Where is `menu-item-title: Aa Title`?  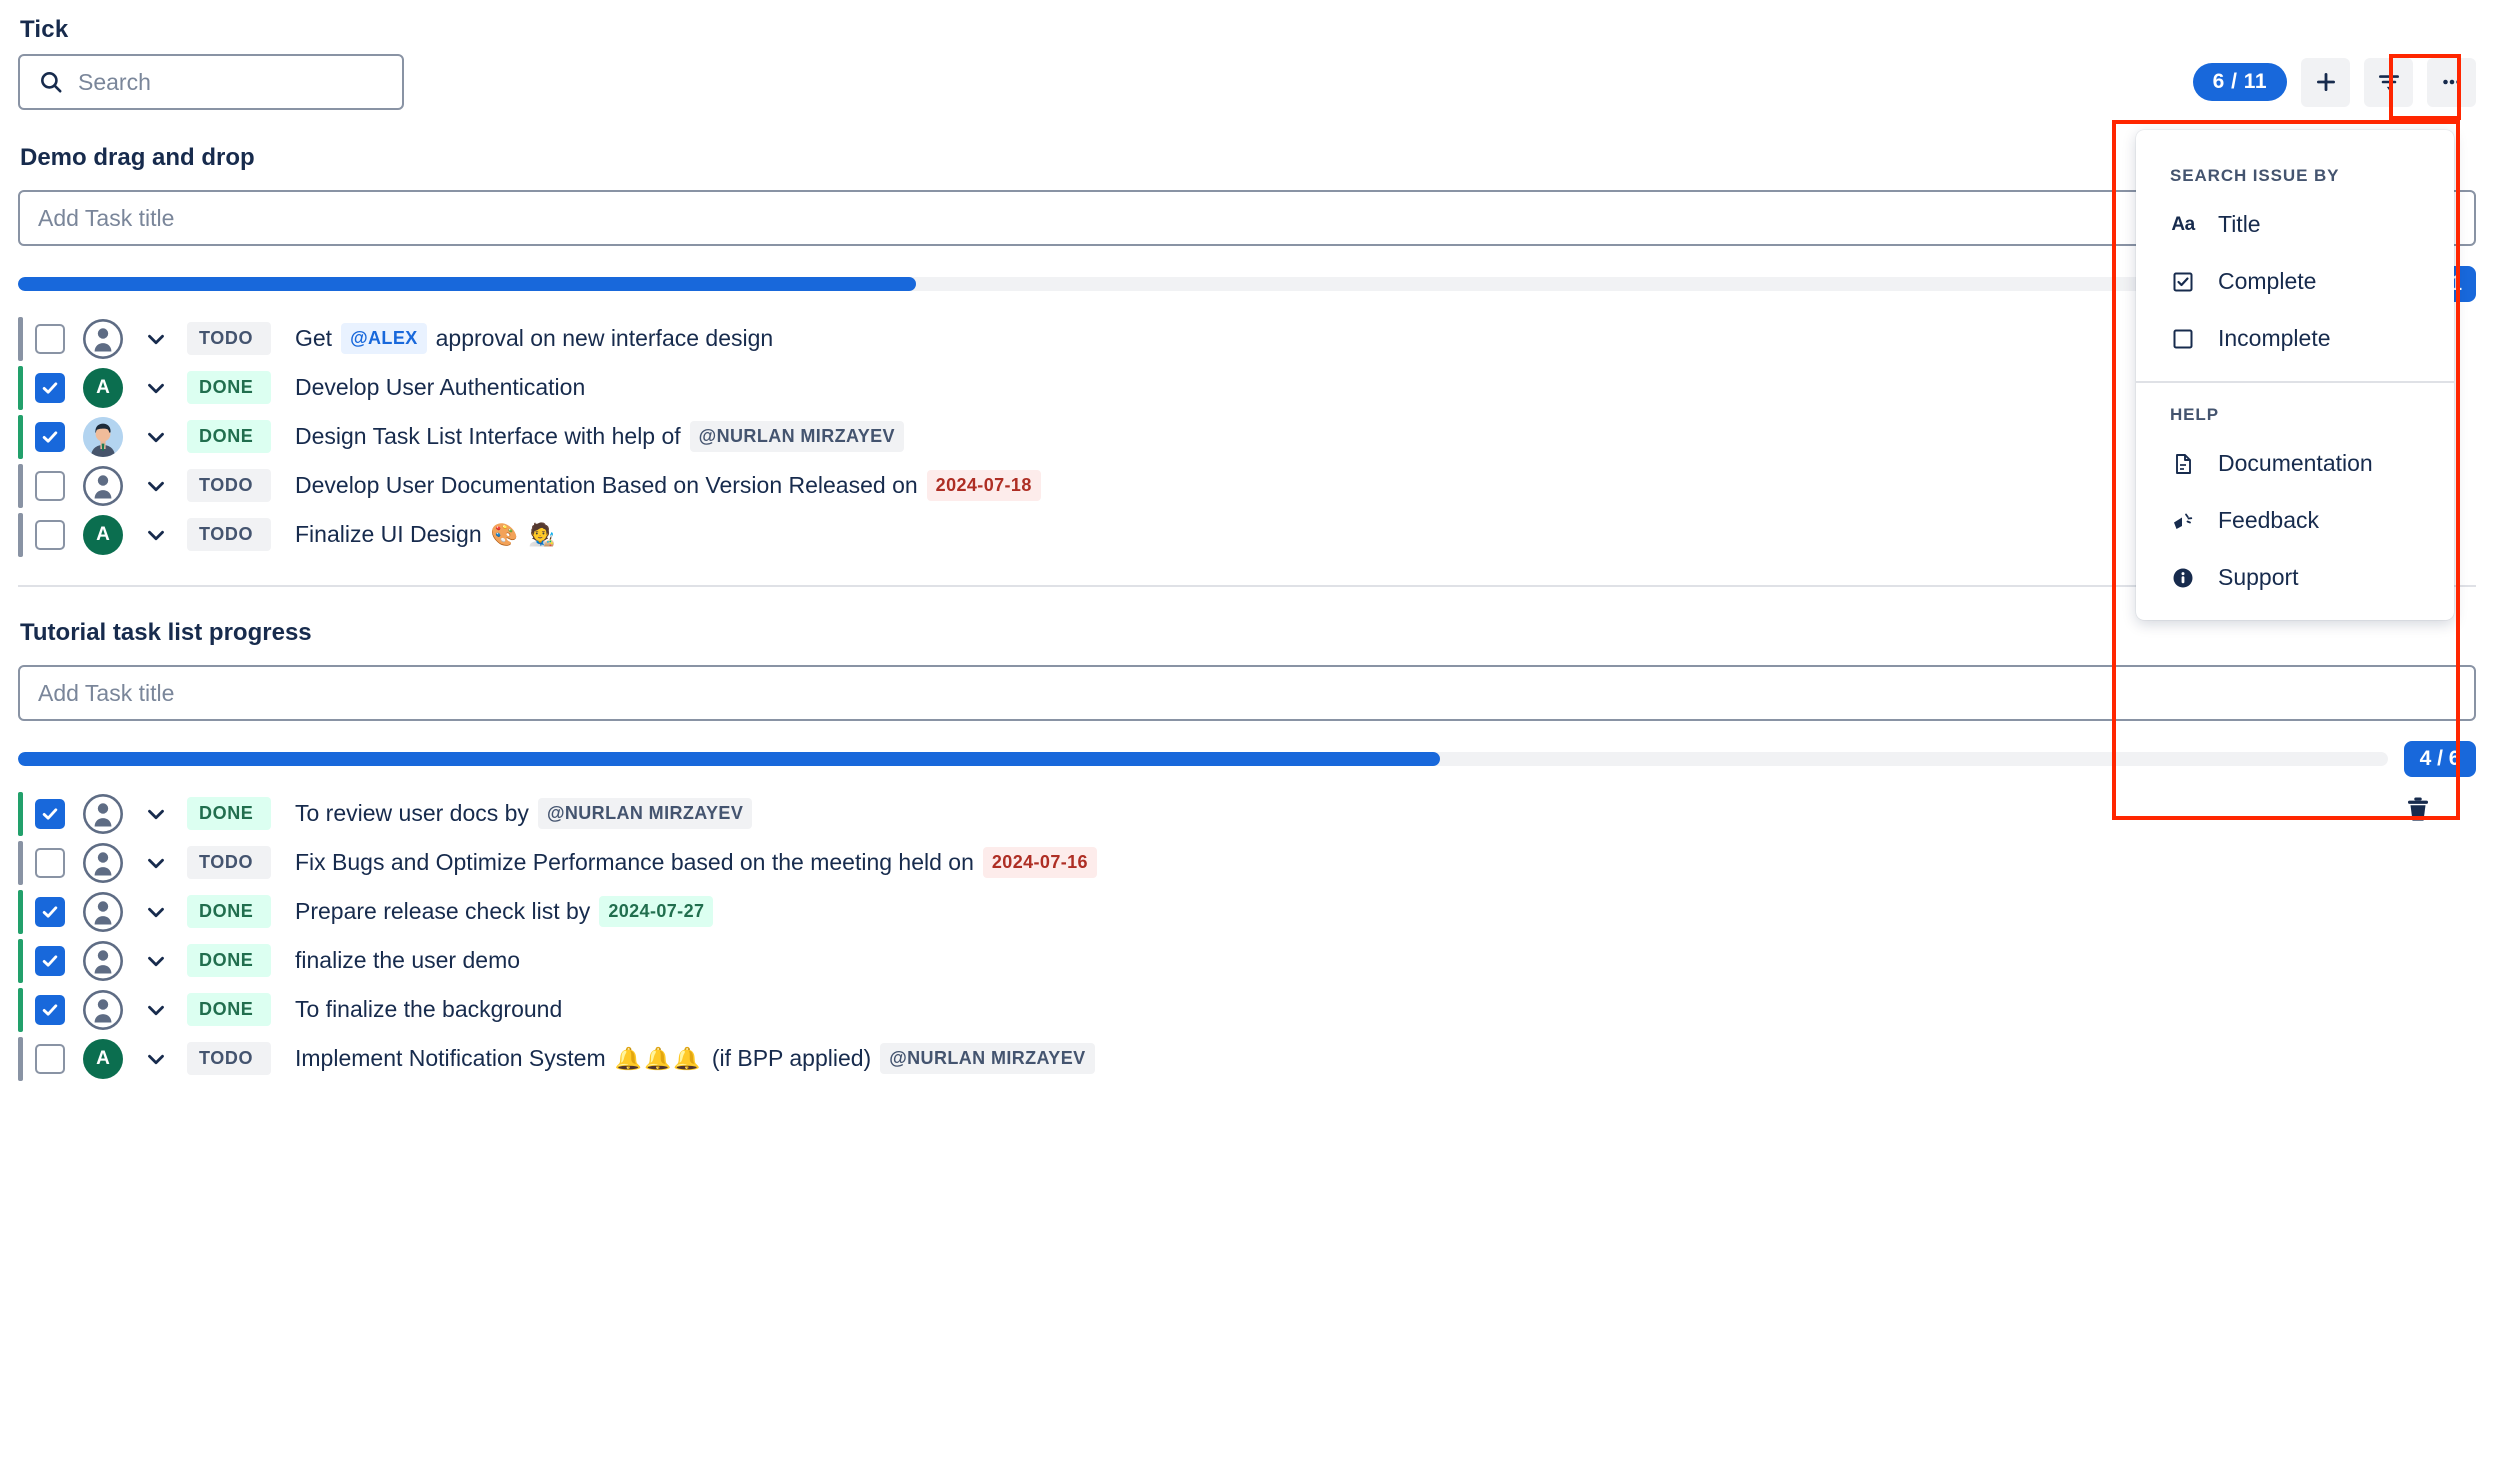 menu-item-title: Aa Title is located at coordinates (2295, 224).